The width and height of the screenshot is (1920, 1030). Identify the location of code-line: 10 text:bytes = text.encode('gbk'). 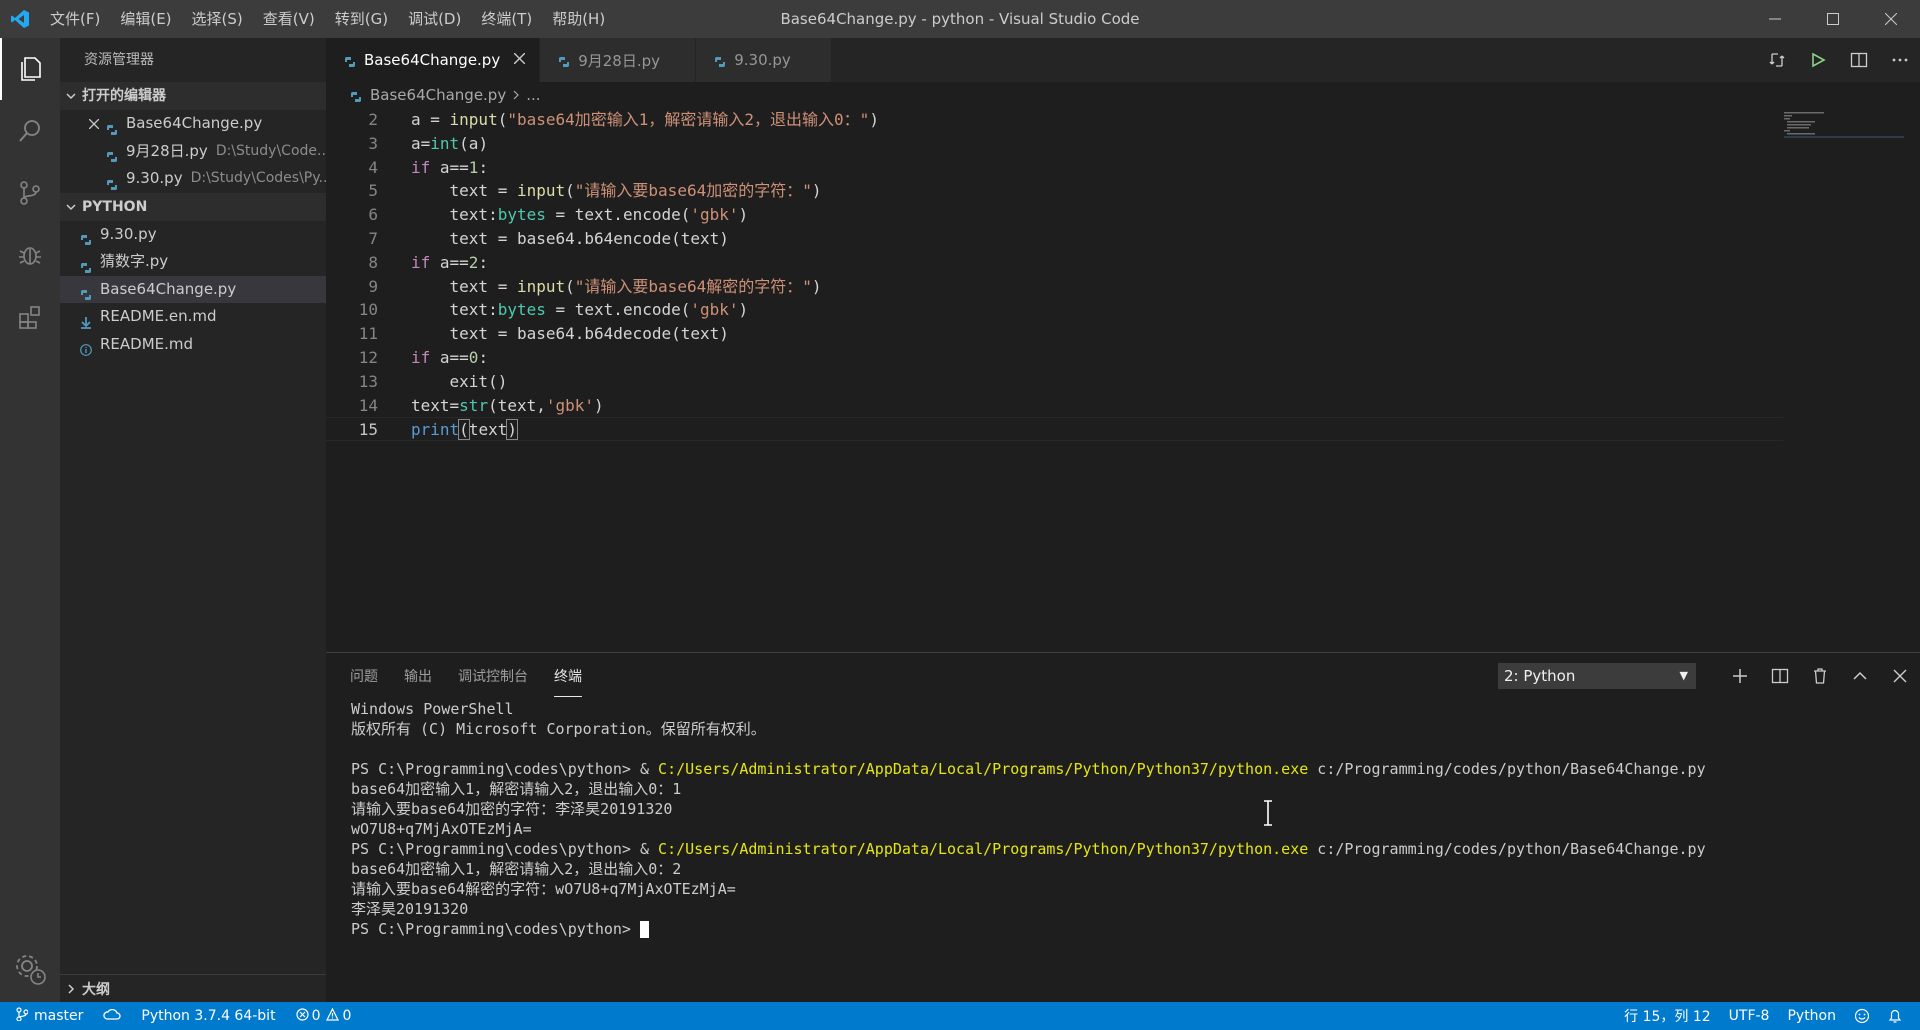
(1123, 310).